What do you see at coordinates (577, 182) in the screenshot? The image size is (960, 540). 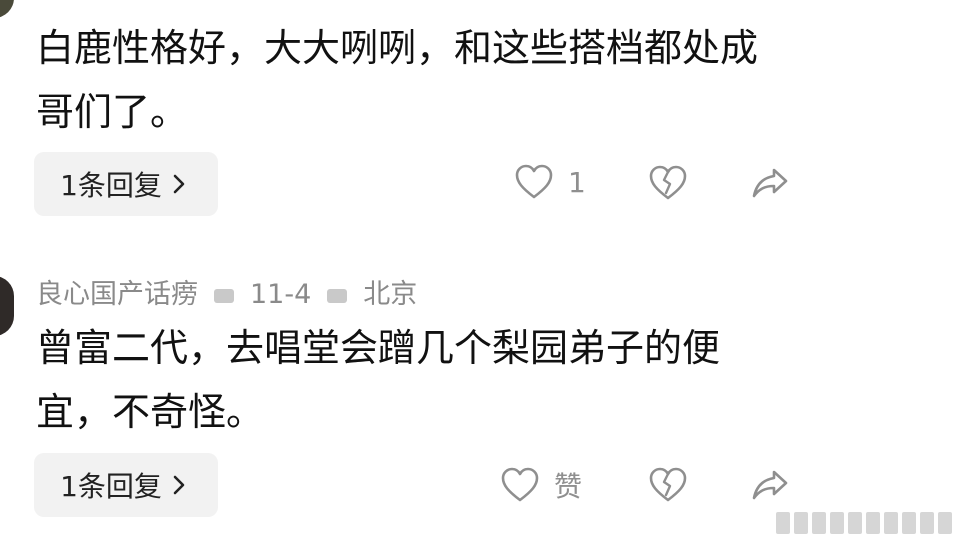 I see `like-count: 1` at bounding box center [577, 182].